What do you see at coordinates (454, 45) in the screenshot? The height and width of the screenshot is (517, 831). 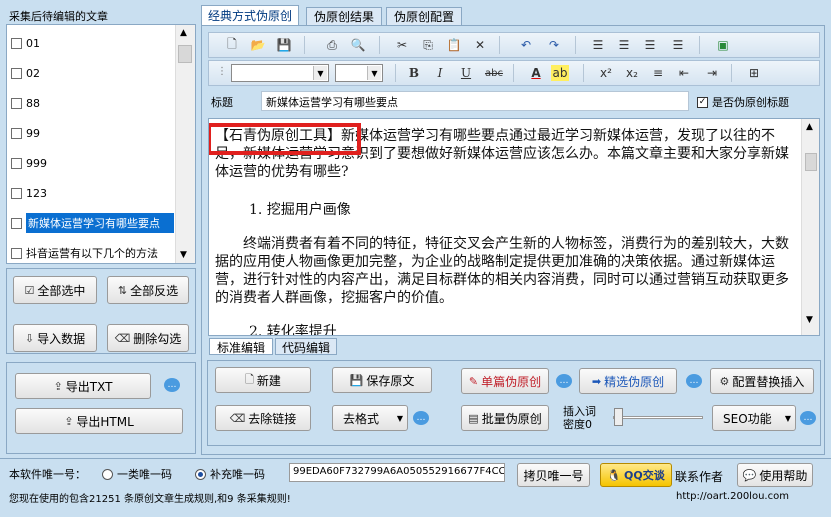 I see `paste-icon: 📋` at bounding box center [454, 45].